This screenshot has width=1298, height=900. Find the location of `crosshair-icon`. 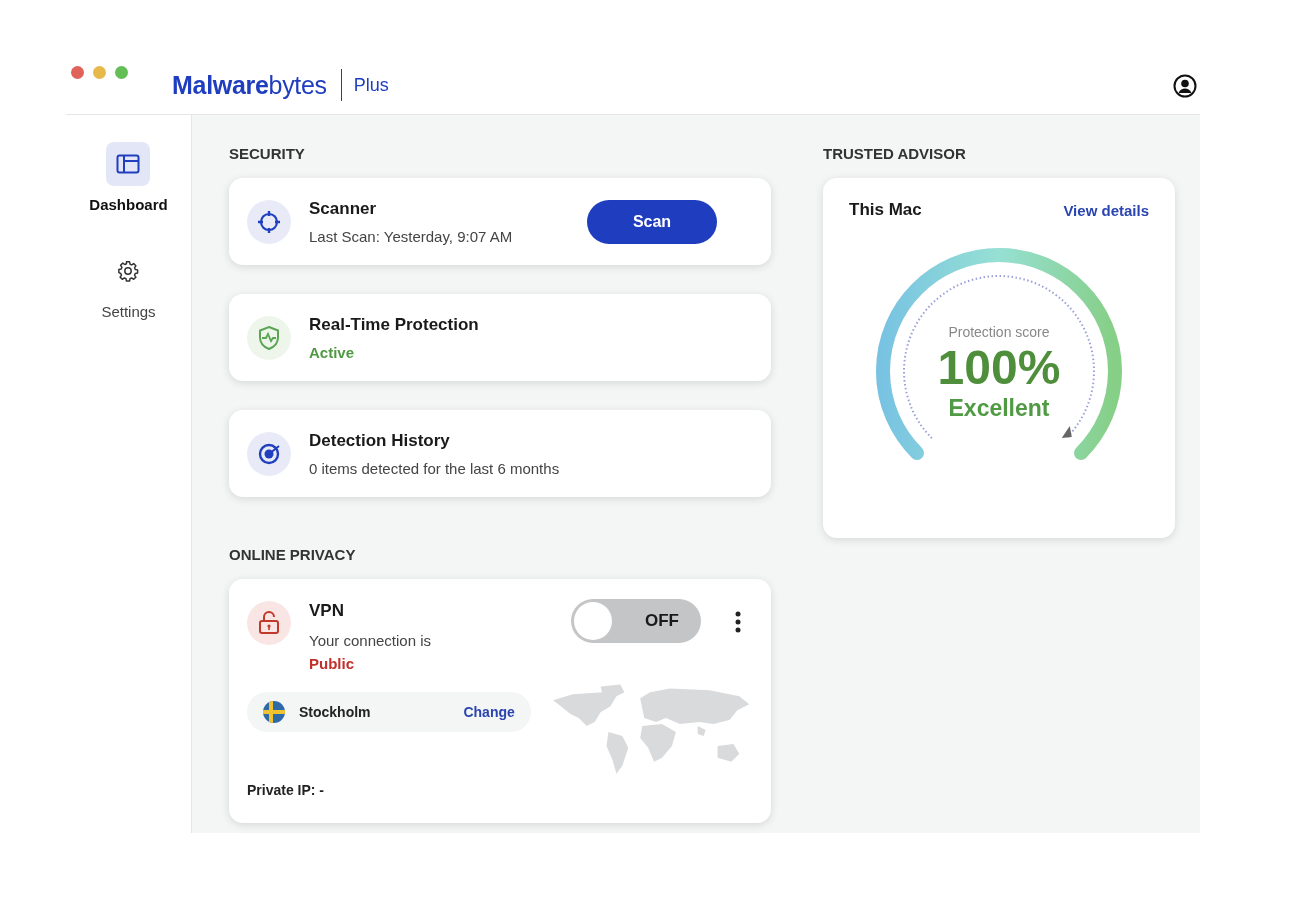

crosshair-icon is located at coordinates (269, 221).